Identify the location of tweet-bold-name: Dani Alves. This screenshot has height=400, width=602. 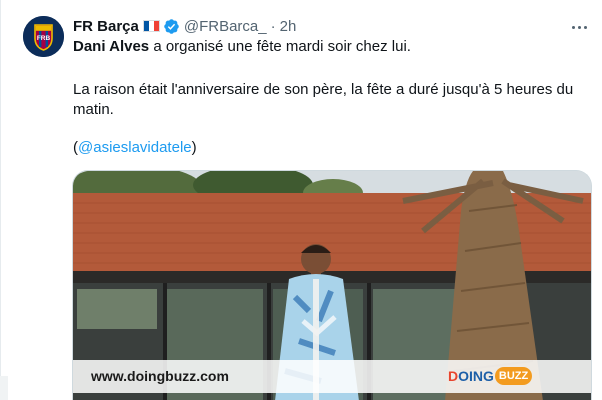
(111, 46).